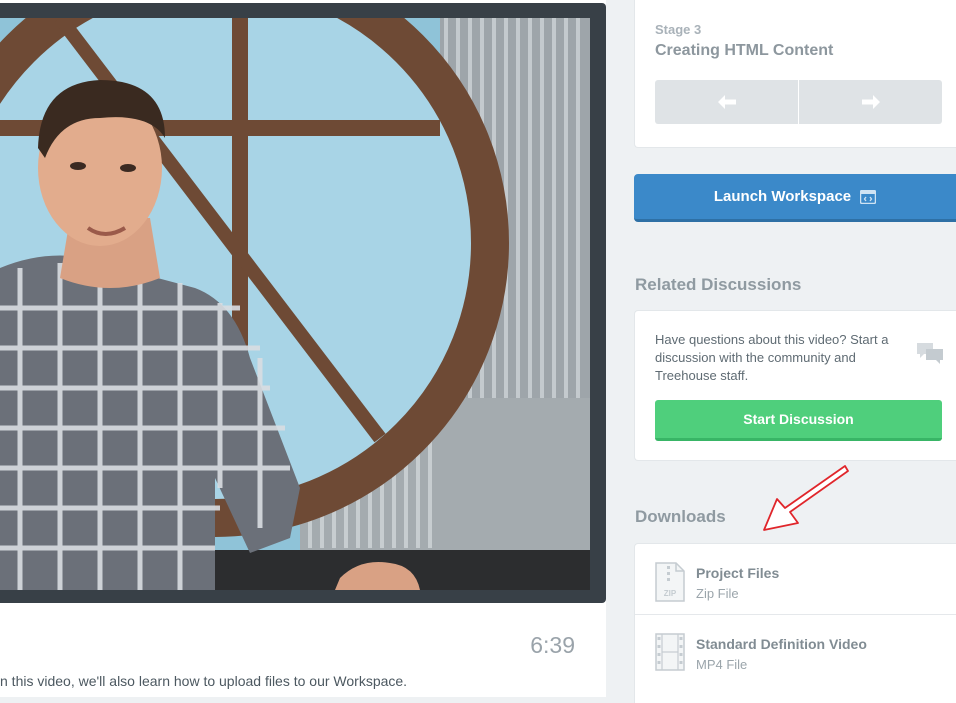 Image resolution: width=956 pixels, height=703 pixels. Describe the element at coordinates (722, 664) in the screenshot. I see `download-subtitle: MP4 File` at that location.